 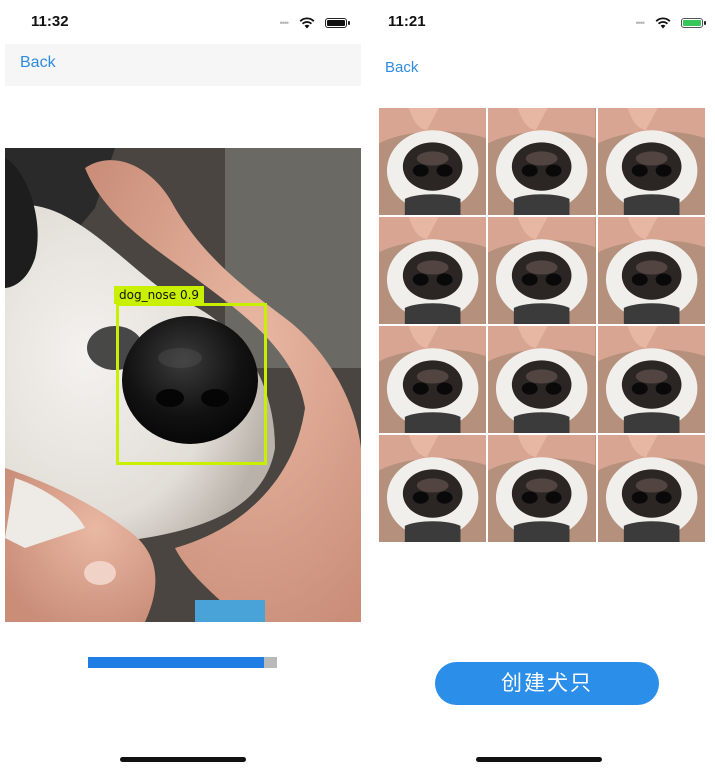 What do you see at coordinates (183, 22) in the screenshot?
I see `status-bar: 11:32 ••••` at bounding box center [183, 22].